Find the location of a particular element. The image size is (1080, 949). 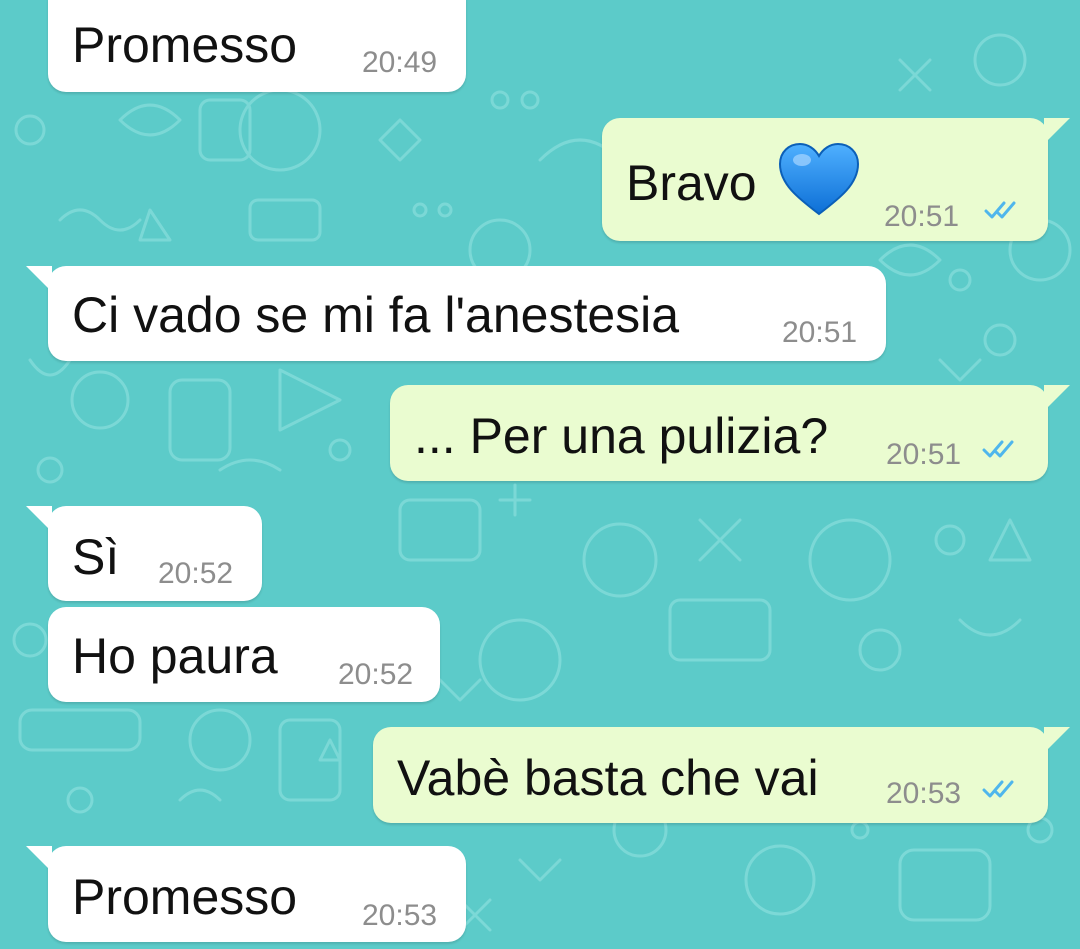

outgoing-message: Bravo 20:51 is located at coordinates (836, 179).